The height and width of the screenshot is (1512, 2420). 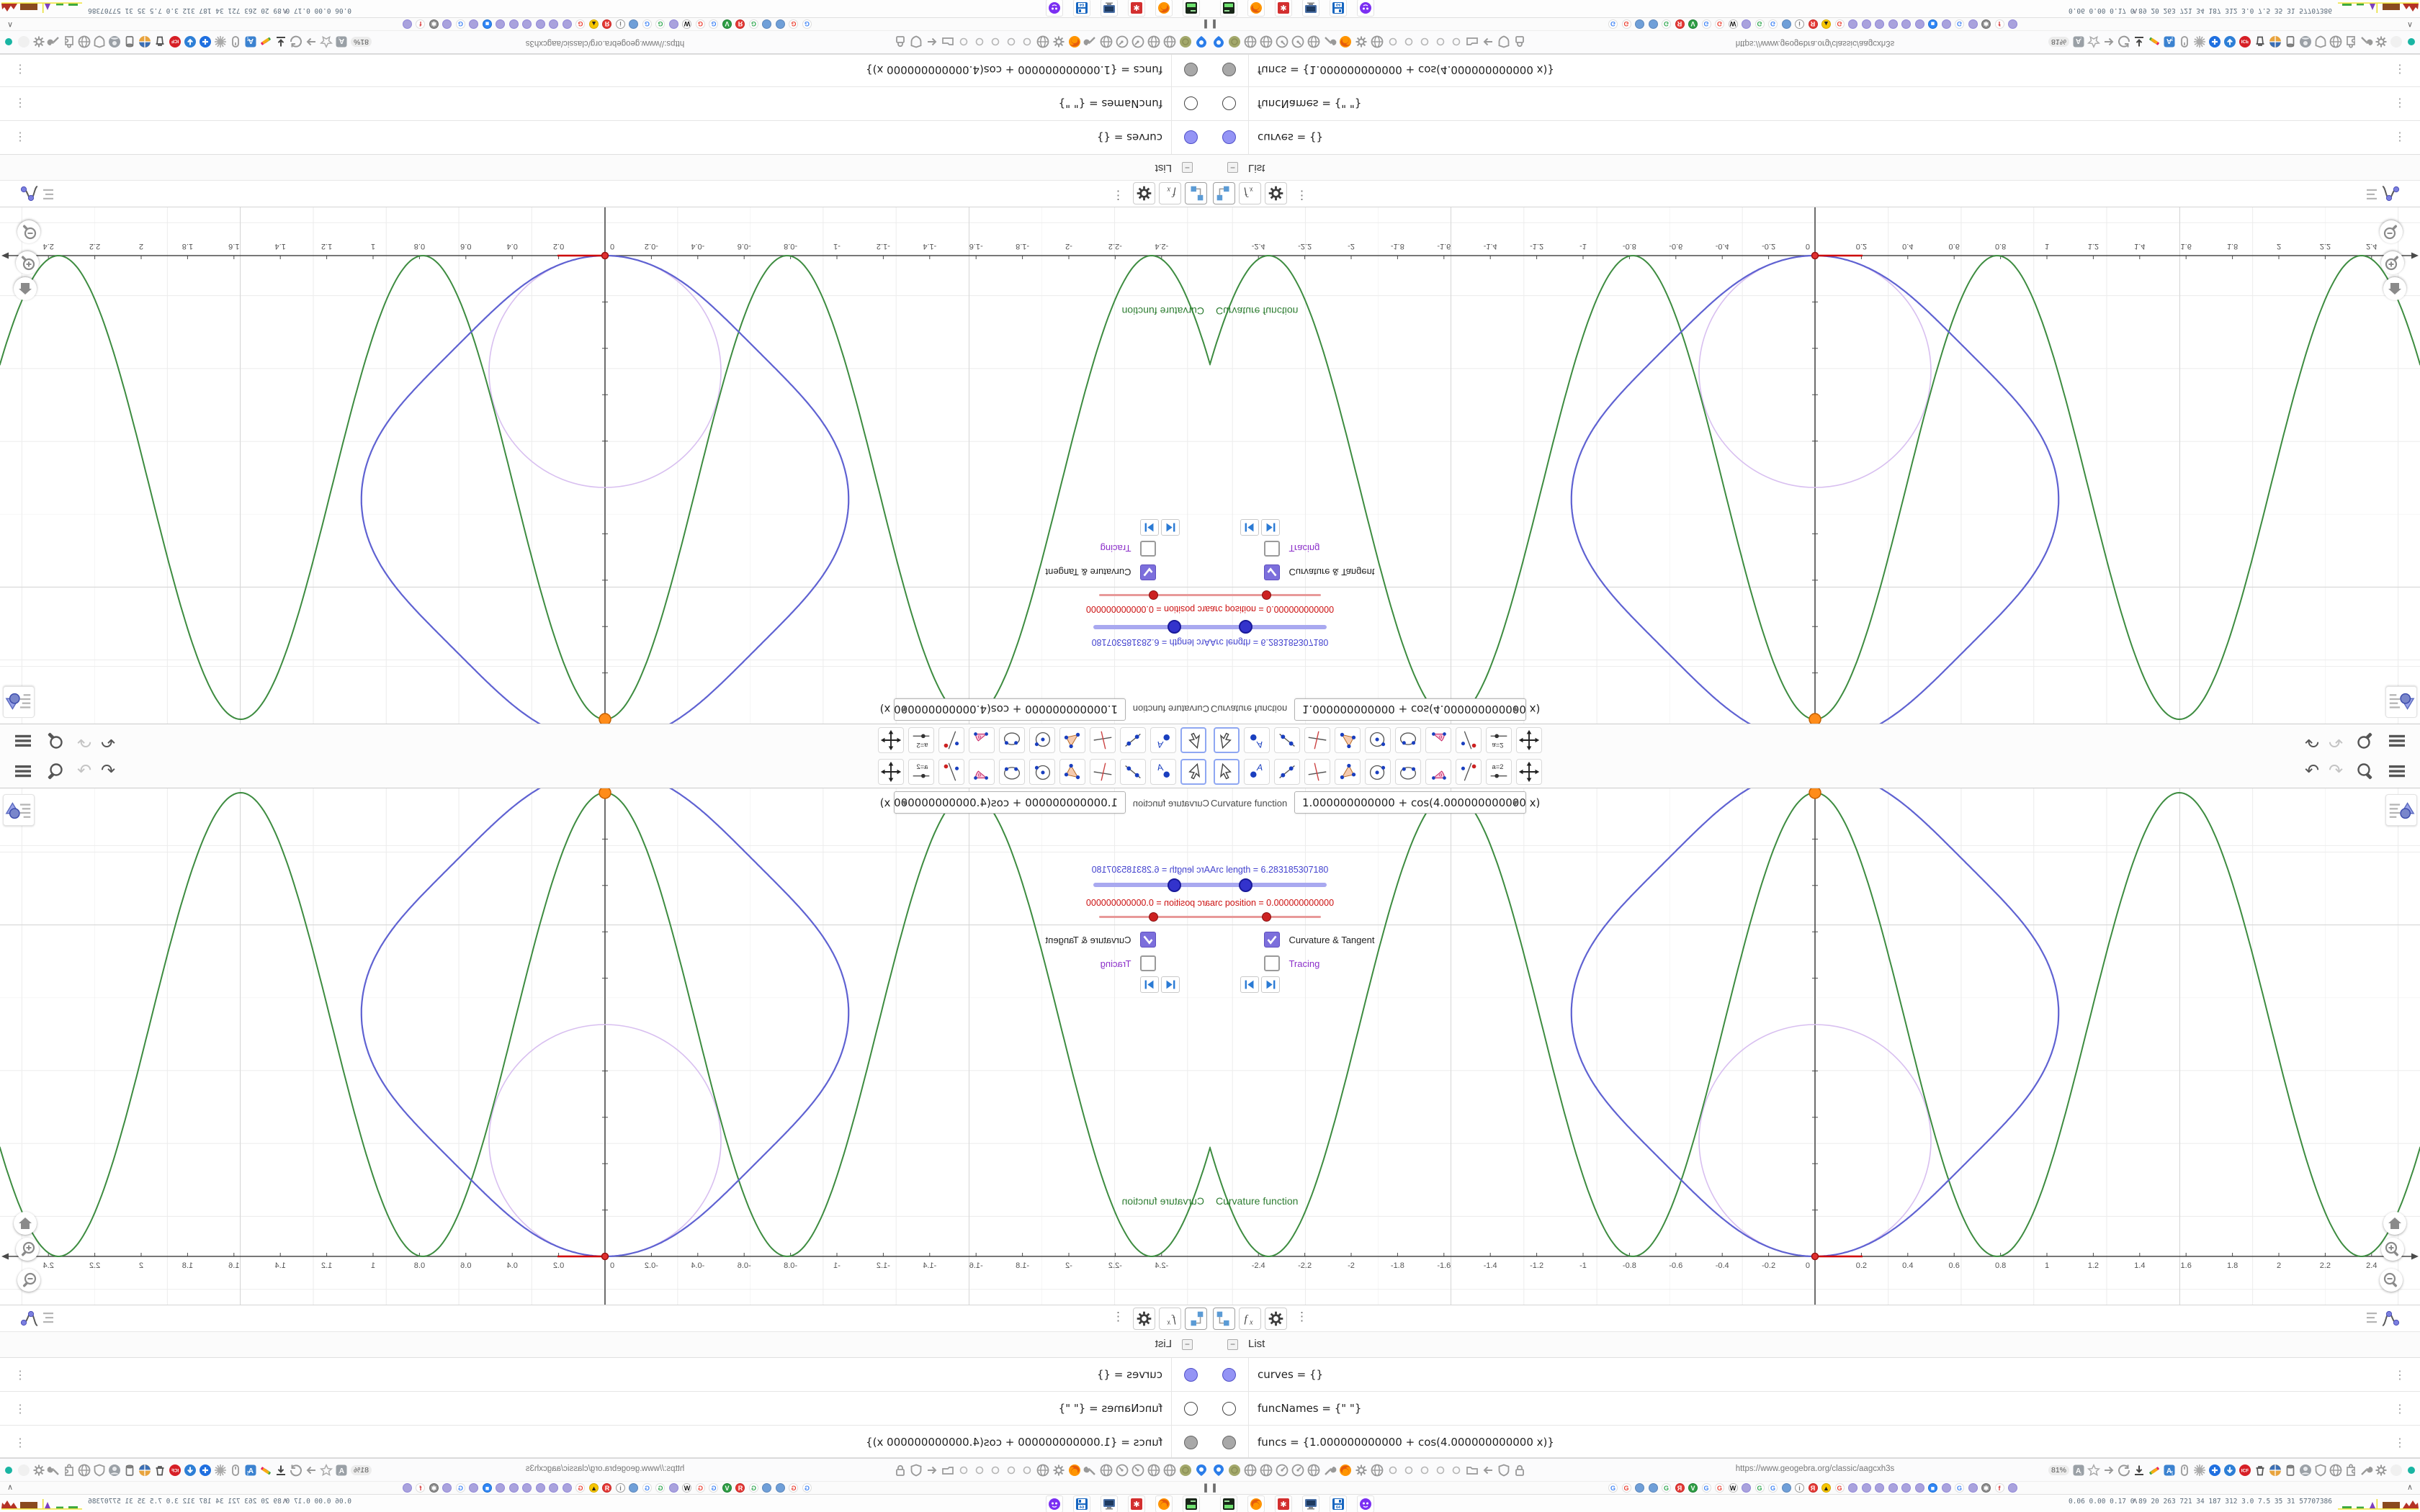 What do you see at coordinates (2139, 42) in the screenshot?
I see `download-icon` at bounding box center [2139, 42].